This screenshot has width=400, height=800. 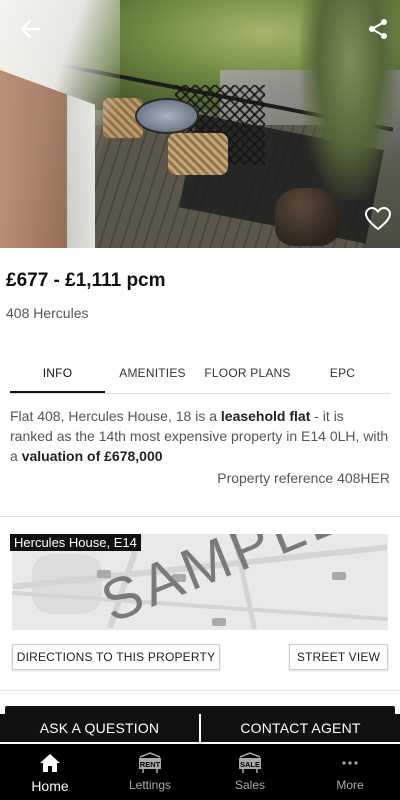 I want to click on nav-sales: SALE Sales, so click(x=250, y=772).